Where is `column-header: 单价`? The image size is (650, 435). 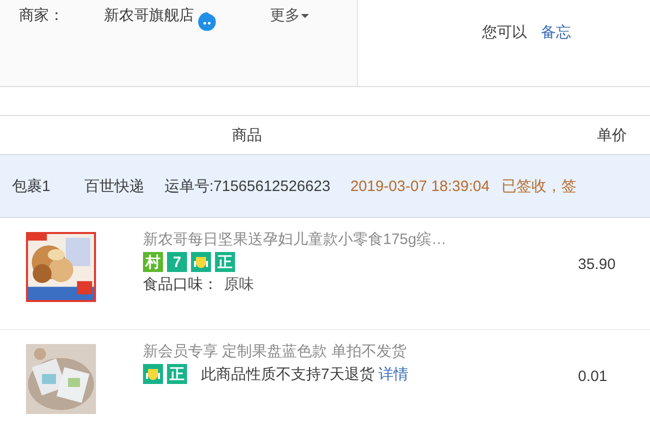 column-header: 单价 is located at coordinates (612, 135).